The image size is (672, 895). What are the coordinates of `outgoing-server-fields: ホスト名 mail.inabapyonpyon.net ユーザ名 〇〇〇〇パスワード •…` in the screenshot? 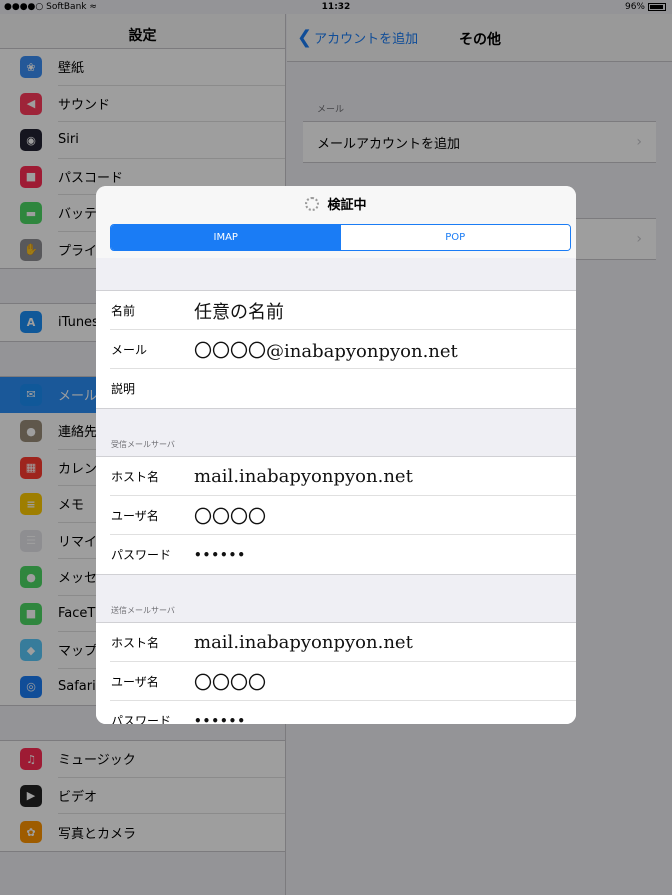 It's located at (336, 673).